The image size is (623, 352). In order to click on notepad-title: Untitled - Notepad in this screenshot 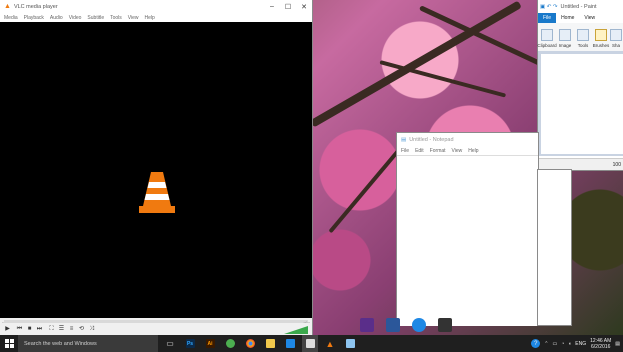, I will do `click(431, 139)`.